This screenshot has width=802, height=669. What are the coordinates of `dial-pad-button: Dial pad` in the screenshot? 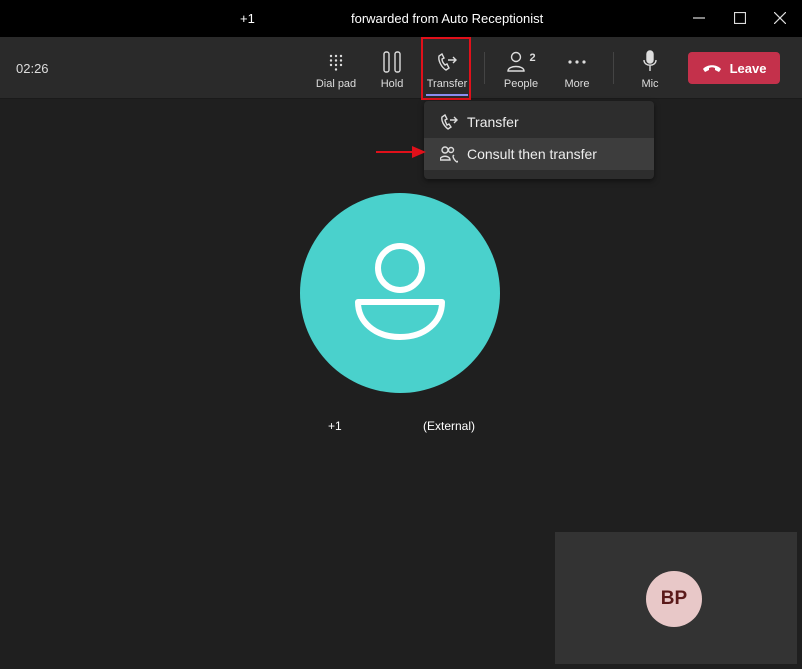 It's located at (336, 67).